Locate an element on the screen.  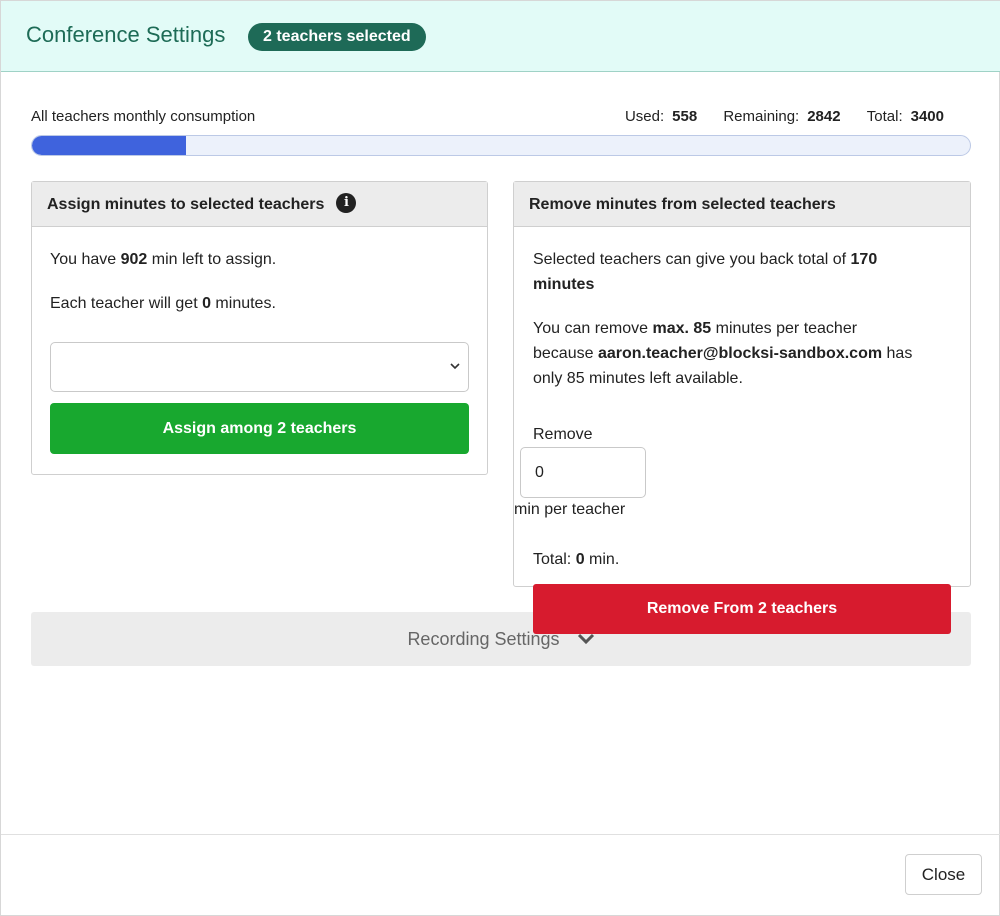
remove-total-suffix: min. is located at coordinates (602, 559).